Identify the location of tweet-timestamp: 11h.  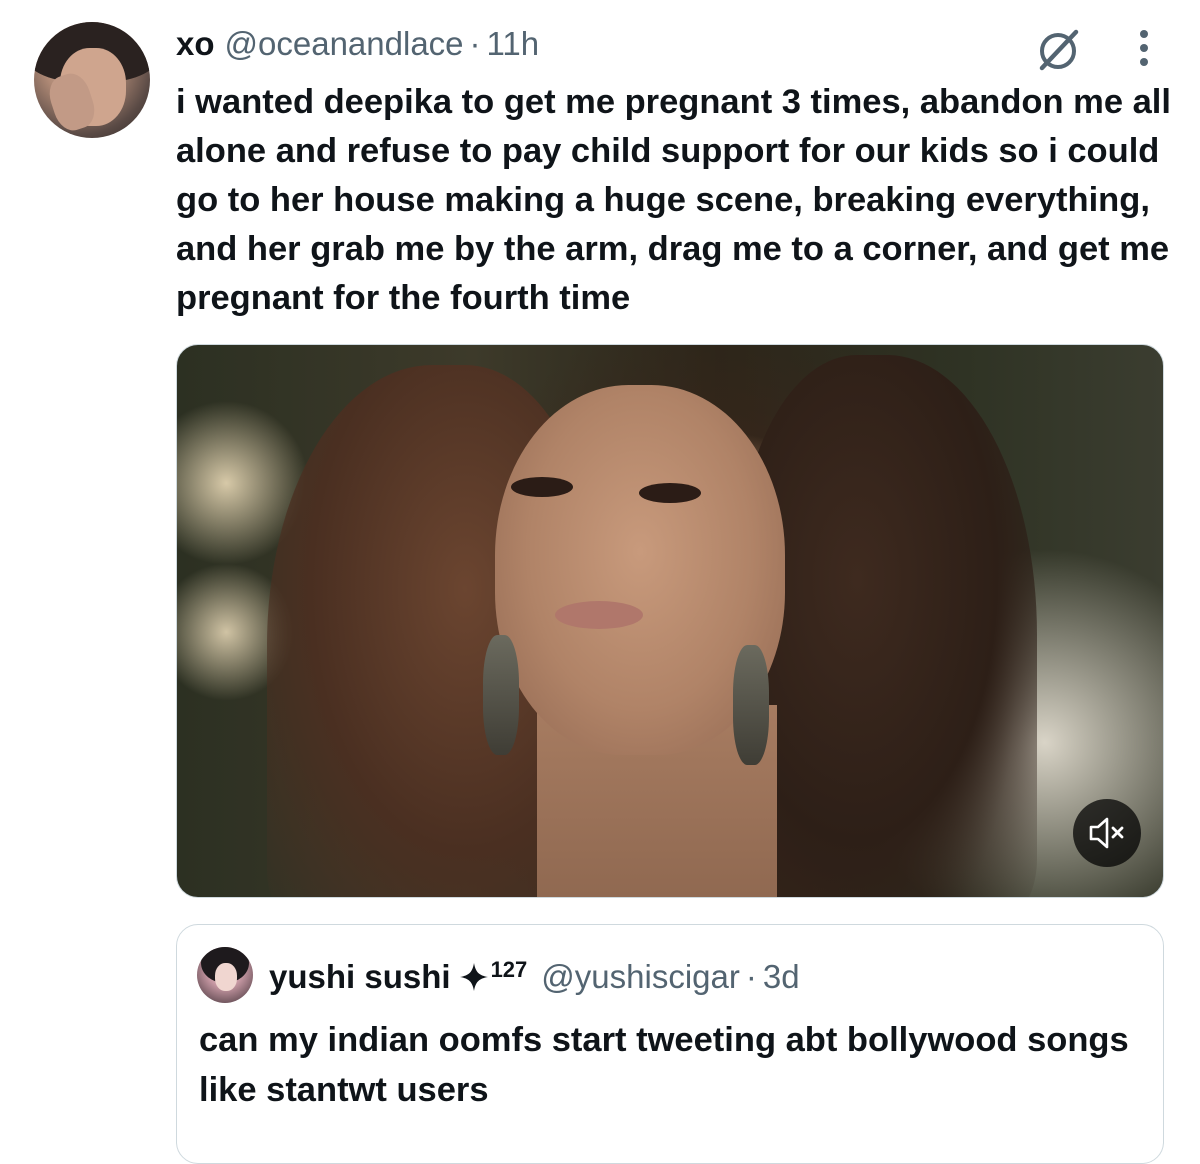
(513, 44).